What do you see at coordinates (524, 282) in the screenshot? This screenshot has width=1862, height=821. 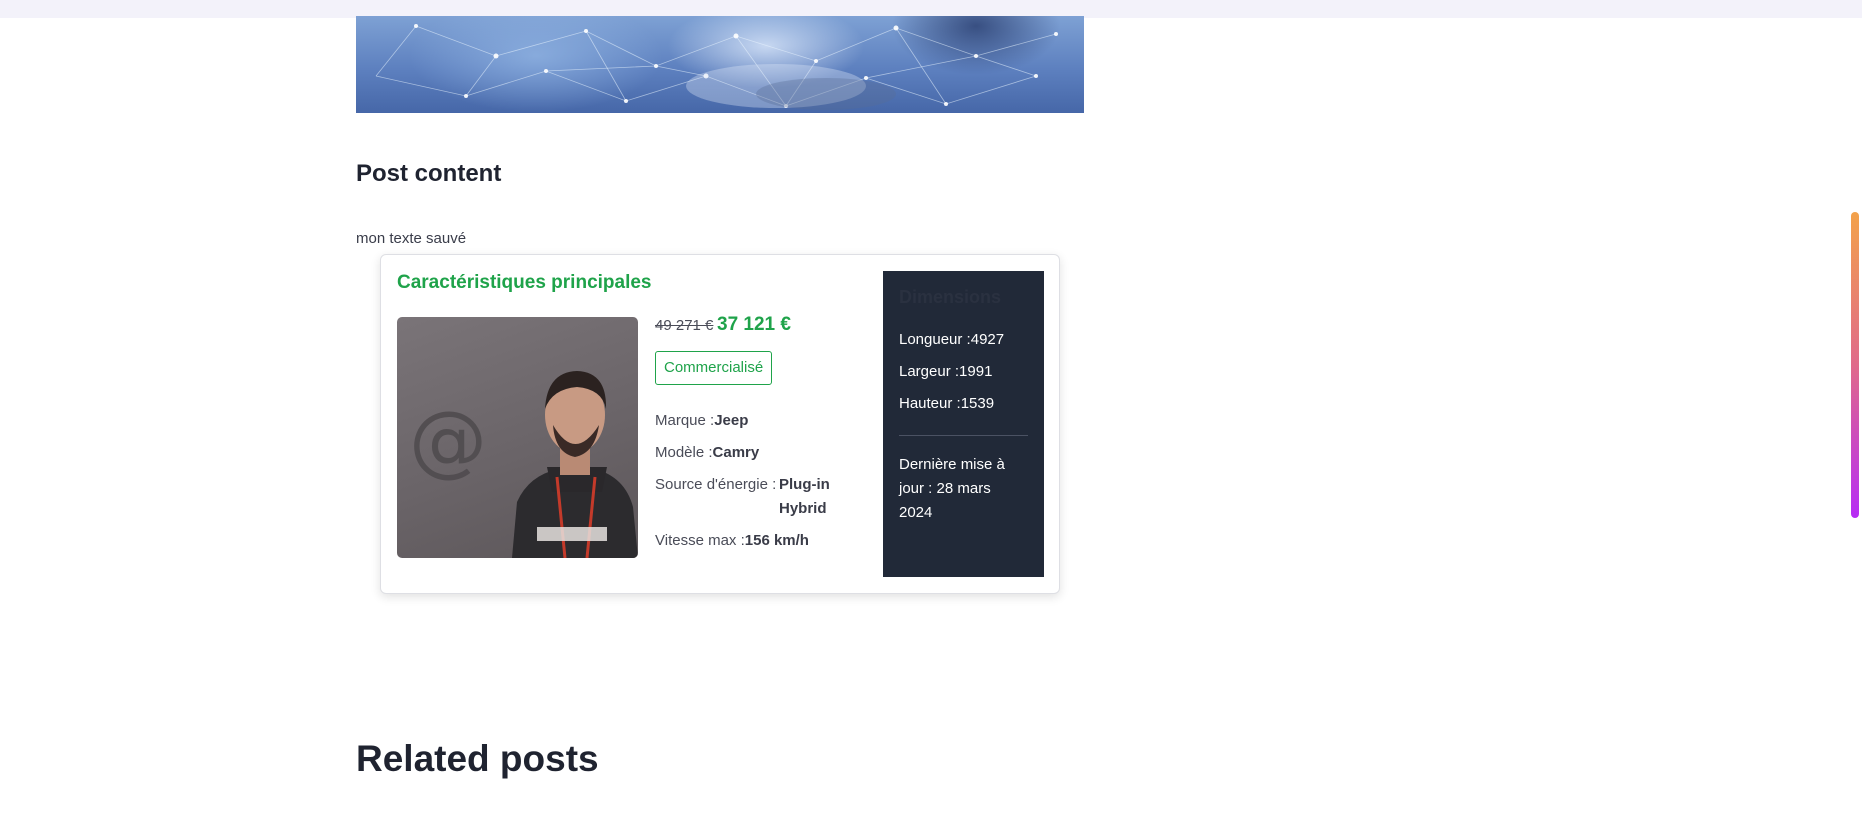 I see `card-title: Caractéristiques principales` at bounding box center [524, 282].